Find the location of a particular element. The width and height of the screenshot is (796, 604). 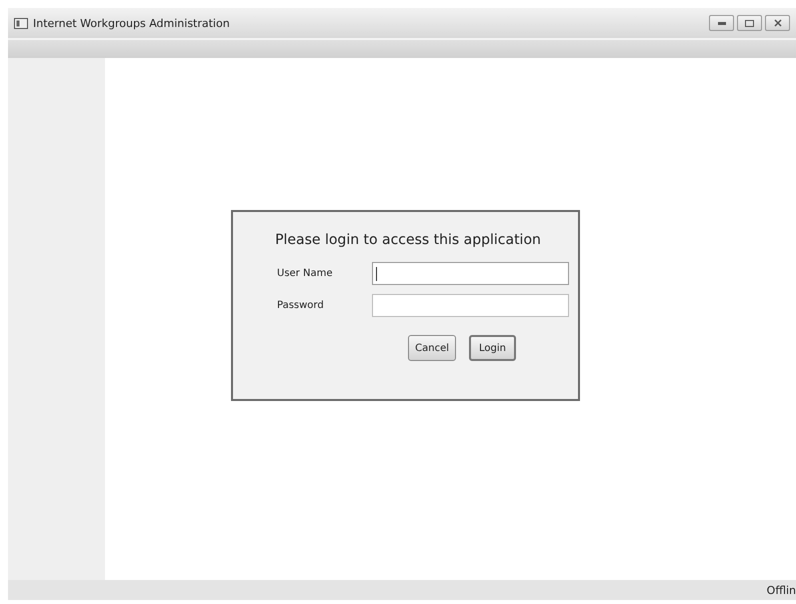

login-button: Login is located at coordinates (492, 348).